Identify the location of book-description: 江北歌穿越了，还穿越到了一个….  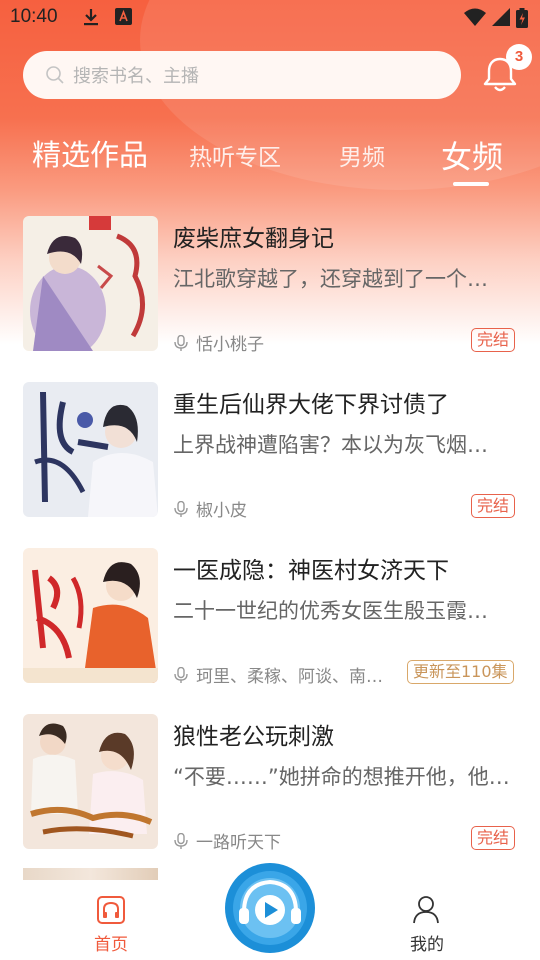
(330, 279).